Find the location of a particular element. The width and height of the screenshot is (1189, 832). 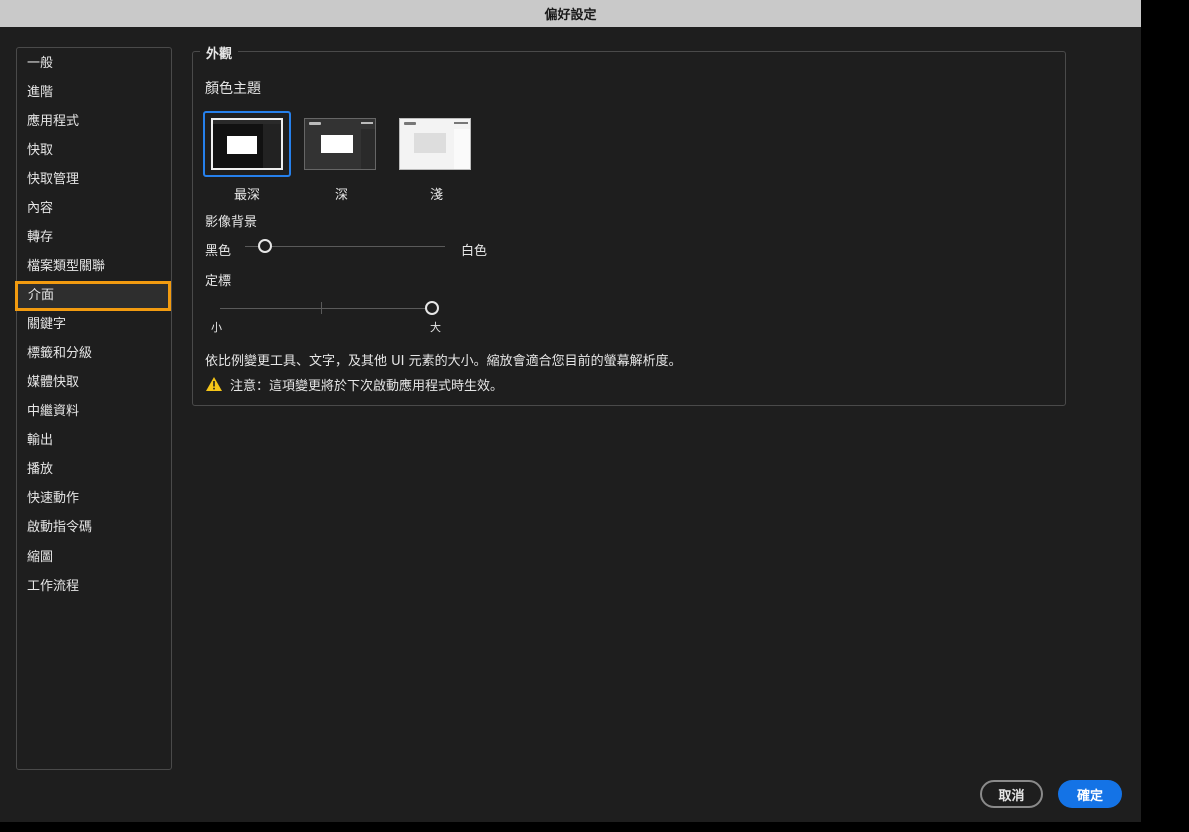

scale-slider-knob is located at coordinates (432, 308).